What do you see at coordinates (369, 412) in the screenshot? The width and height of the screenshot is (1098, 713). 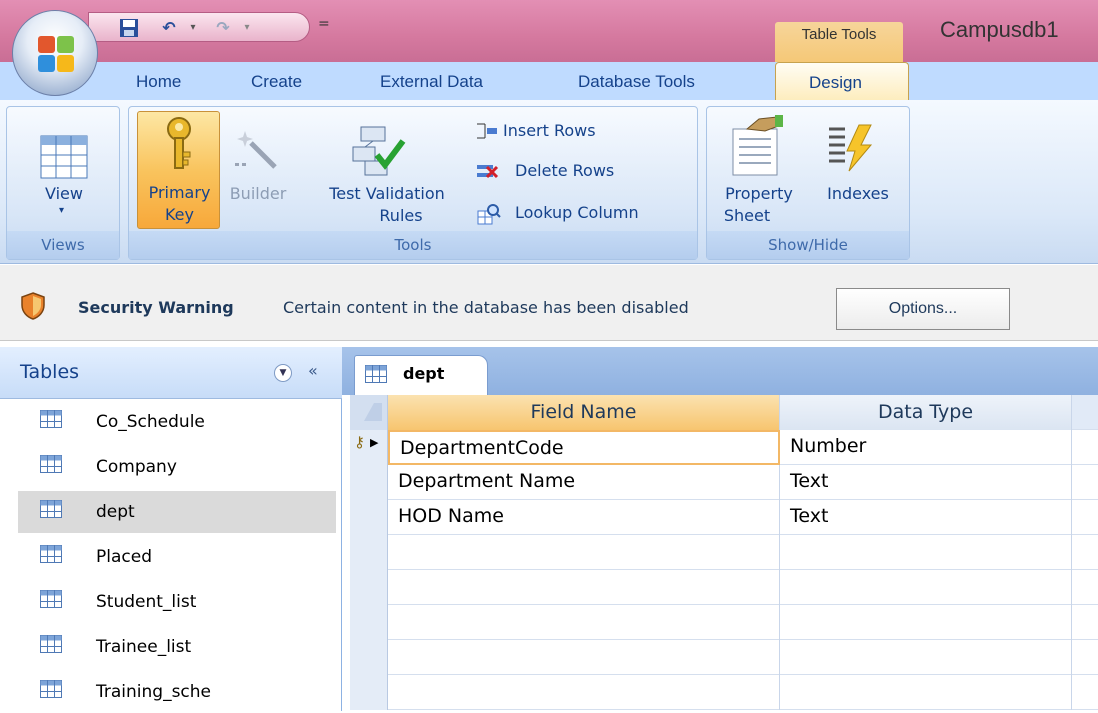 I see `select-all-corner` at bounding box center [369, 412].